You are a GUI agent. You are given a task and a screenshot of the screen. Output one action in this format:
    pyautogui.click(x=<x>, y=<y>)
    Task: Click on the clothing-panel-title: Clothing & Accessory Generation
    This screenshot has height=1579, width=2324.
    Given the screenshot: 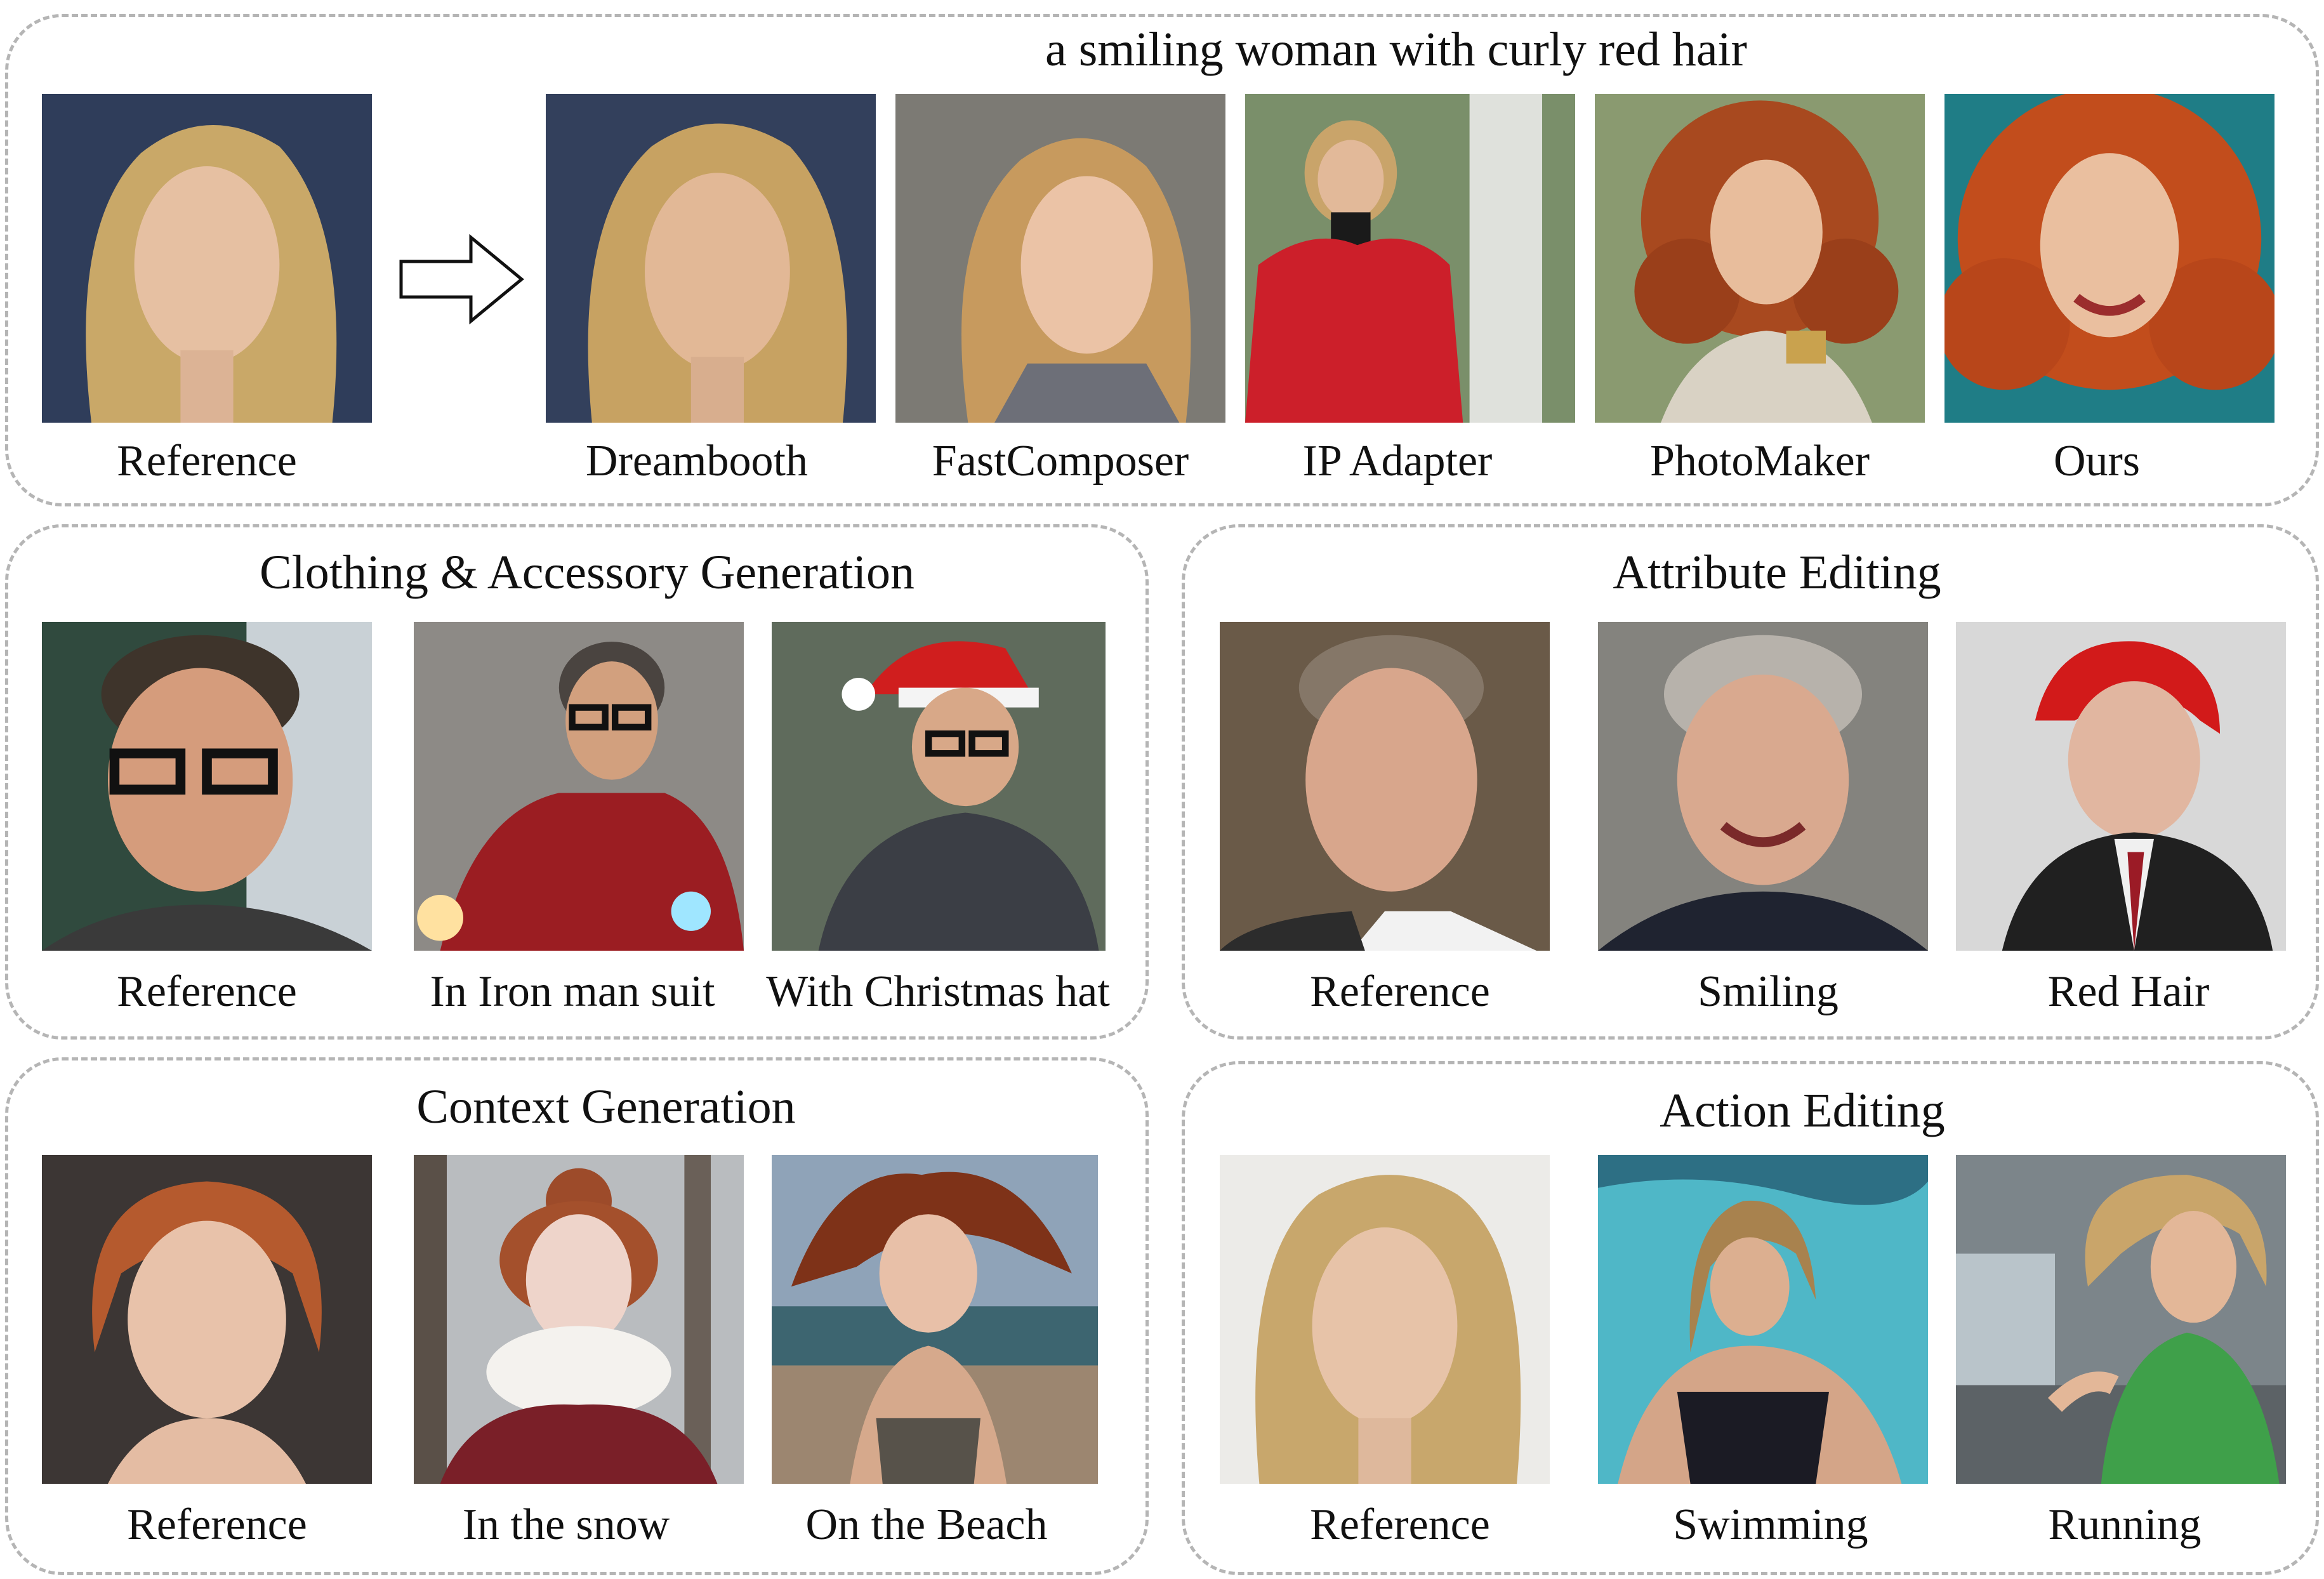 What is the action you would take?
    pyautogui.click(x=587, y=572)
    